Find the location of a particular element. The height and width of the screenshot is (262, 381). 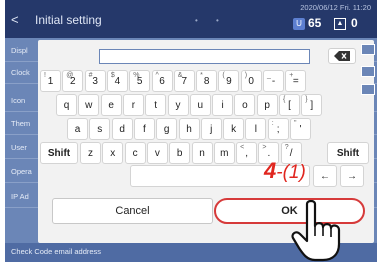

key-label: e is located at coordinates (111, 105).